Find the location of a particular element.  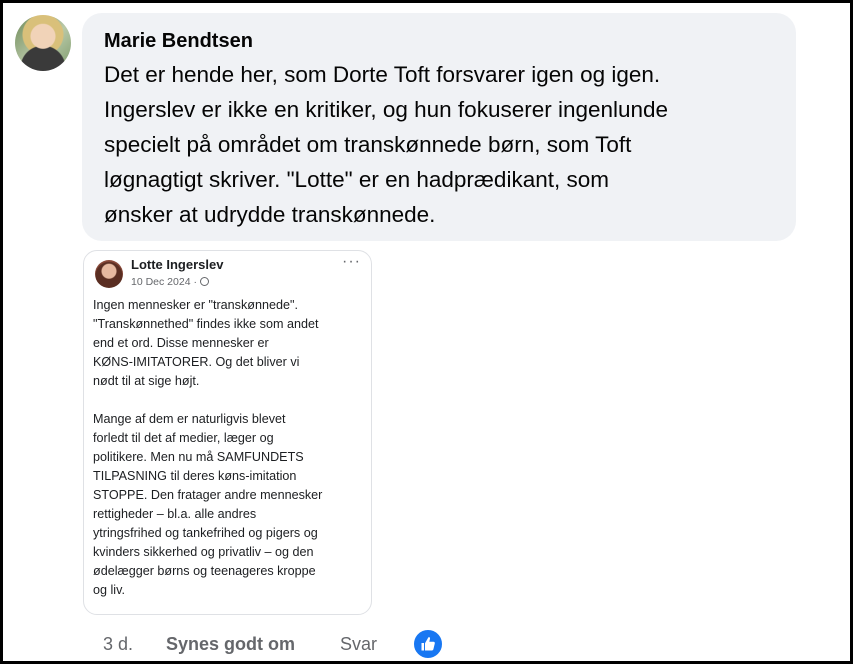

reply-button: Svar is located at coordinates (376, 644).